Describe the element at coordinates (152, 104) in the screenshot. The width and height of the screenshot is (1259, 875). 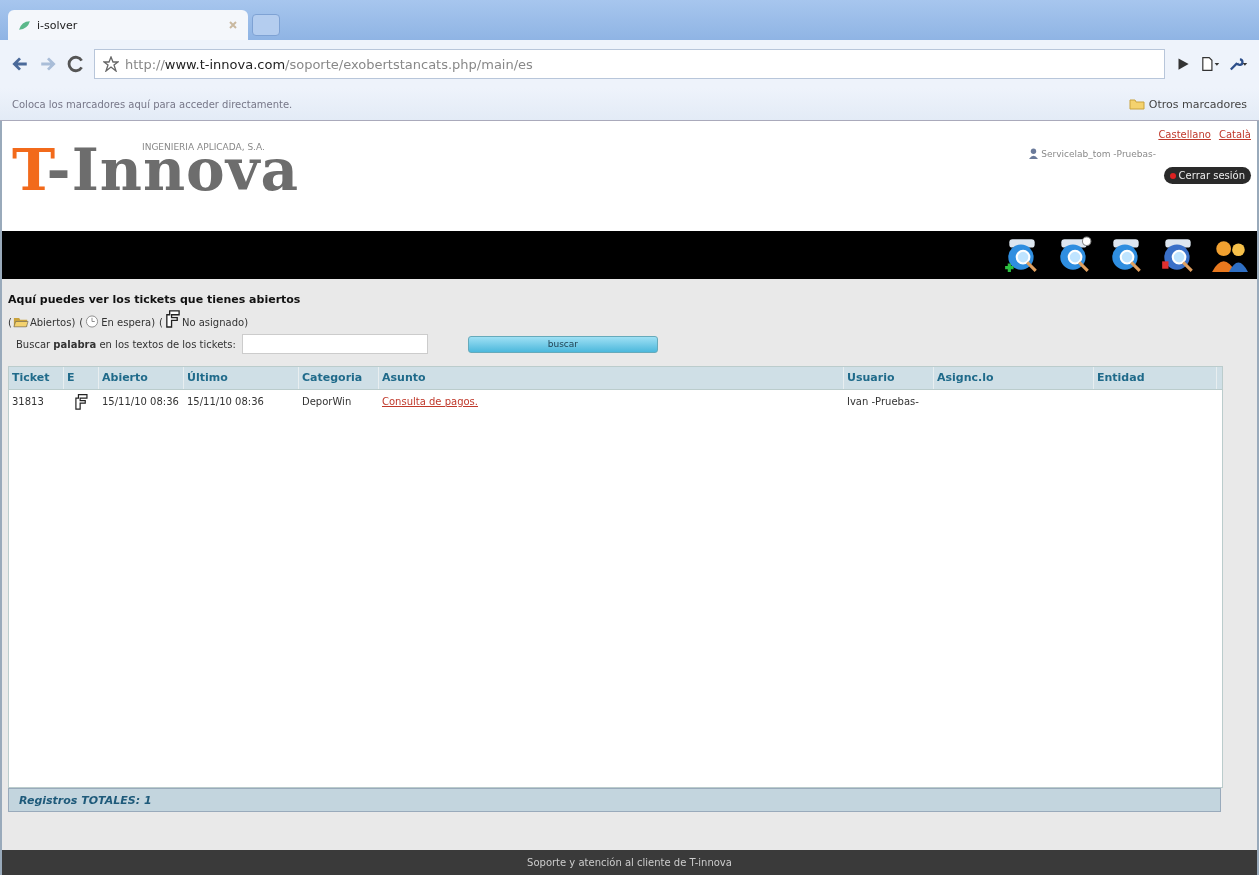
I see `bookmarks-hint: Coloca los marcadores aquí para acceder directamente.` at that location.